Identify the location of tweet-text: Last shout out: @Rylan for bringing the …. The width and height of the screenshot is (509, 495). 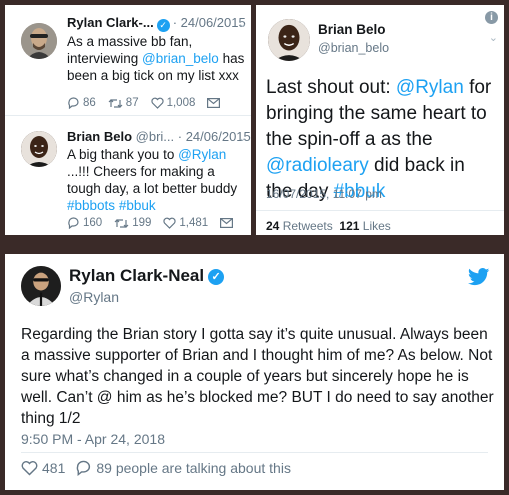
(381, 140).